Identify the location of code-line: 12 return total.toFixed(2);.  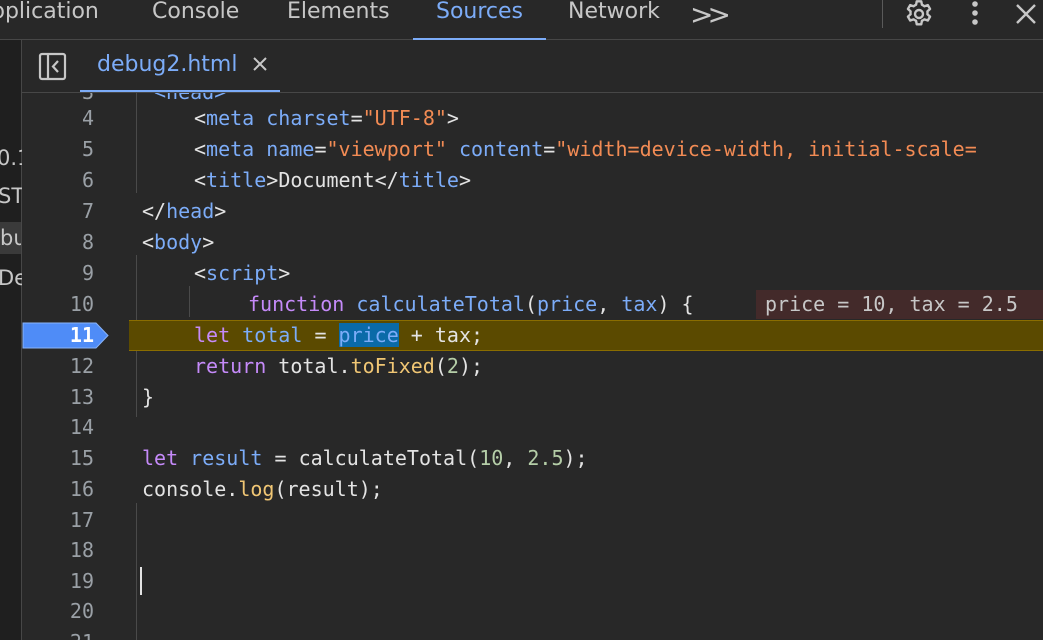
(532, 366).